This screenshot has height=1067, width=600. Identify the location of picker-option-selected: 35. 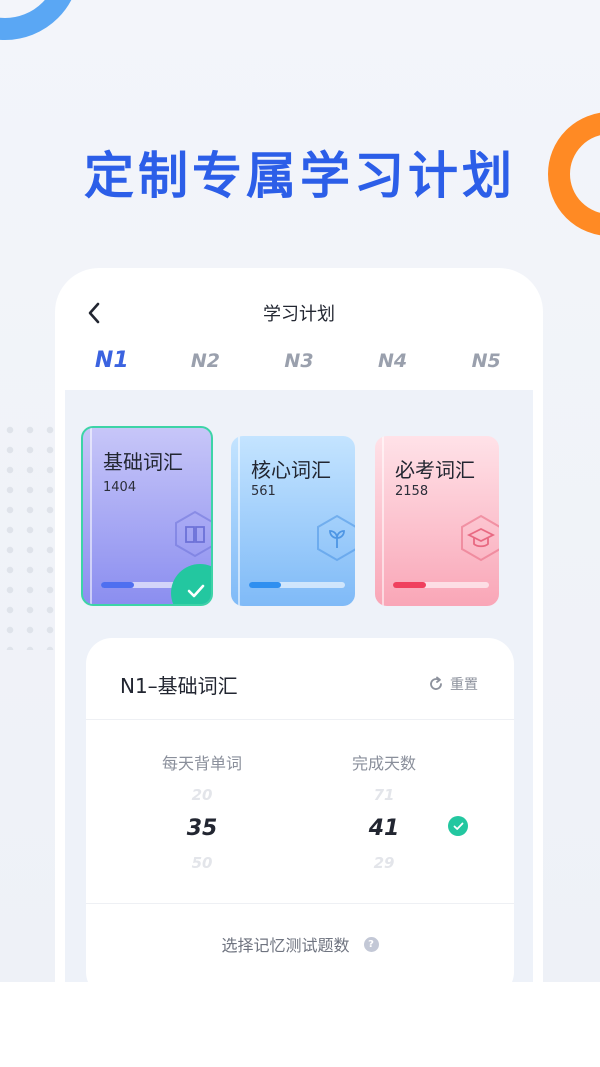
(202, 829).